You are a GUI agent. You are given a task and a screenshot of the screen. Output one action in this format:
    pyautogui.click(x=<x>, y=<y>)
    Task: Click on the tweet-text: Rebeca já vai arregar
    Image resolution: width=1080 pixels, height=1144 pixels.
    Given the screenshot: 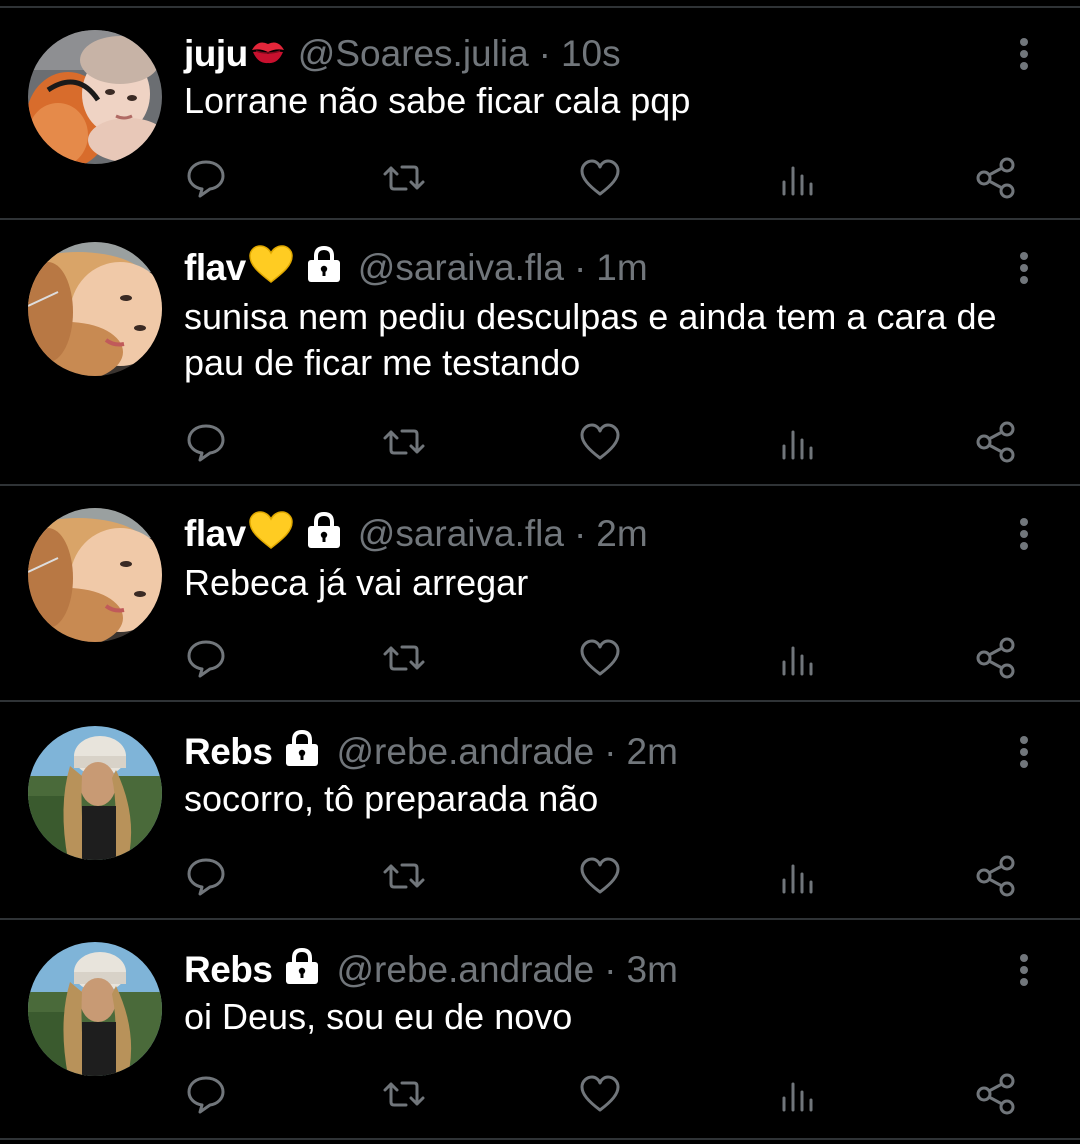 What is the action you would take?
    pyautogui.click(x=356, y=582)
    